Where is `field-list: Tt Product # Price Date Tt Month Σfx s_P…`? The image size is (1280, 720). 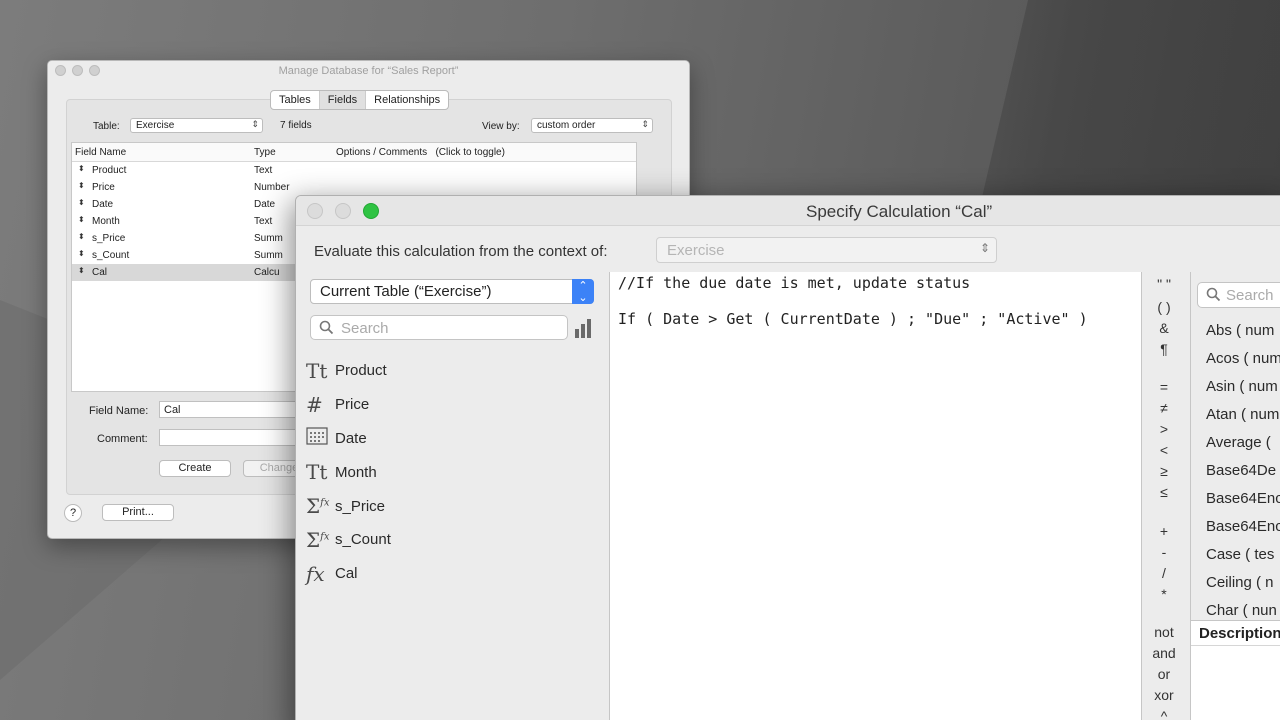 field-list: Tt Product # Price Date Tt Month Σfx s_P… is located at coordinates (348, 472).